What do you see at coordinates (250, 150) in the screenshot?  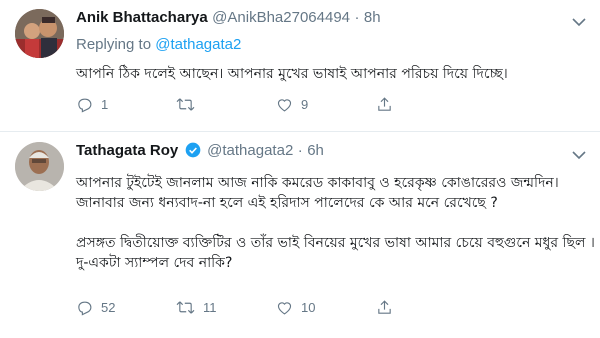 I see `user-handle: @tathagata2` at bounding box center [250, 150].